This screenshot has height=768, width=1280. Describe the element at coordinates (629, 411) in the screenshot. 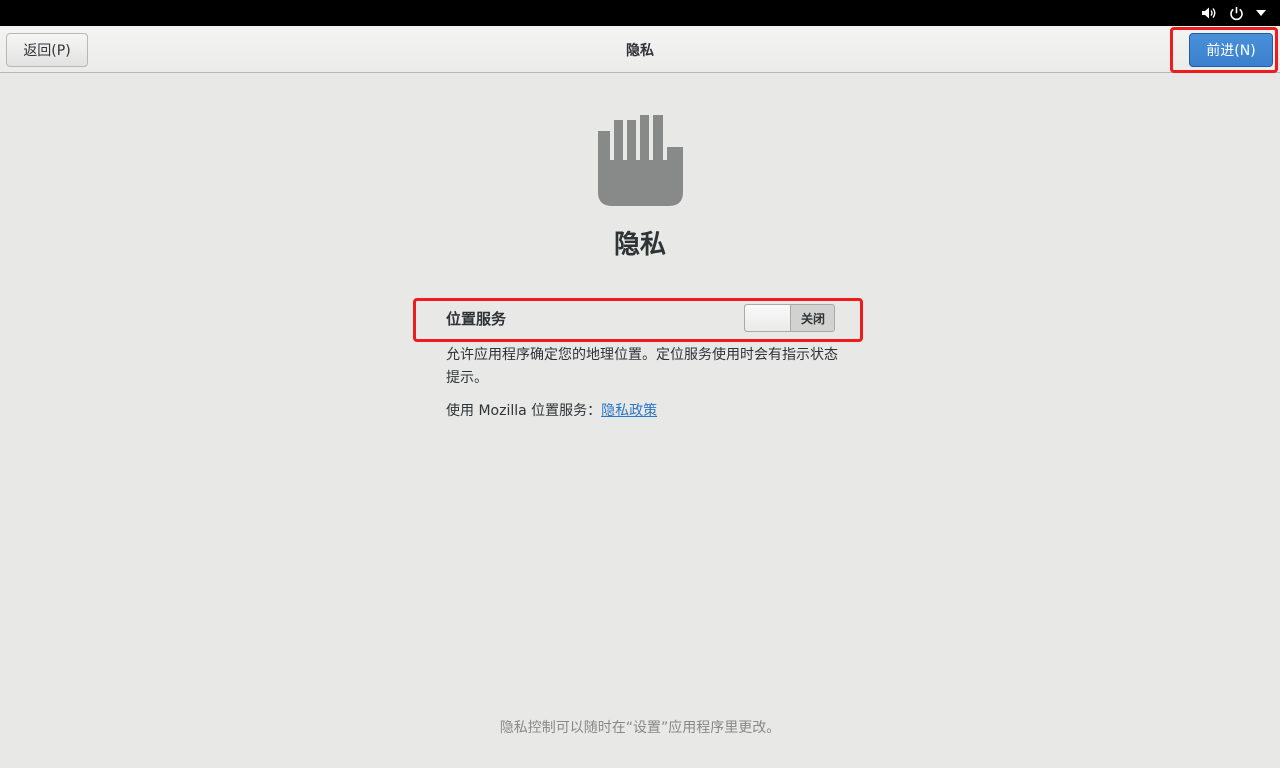

I see `privacy-policy-link: 隐私政策` at that location.